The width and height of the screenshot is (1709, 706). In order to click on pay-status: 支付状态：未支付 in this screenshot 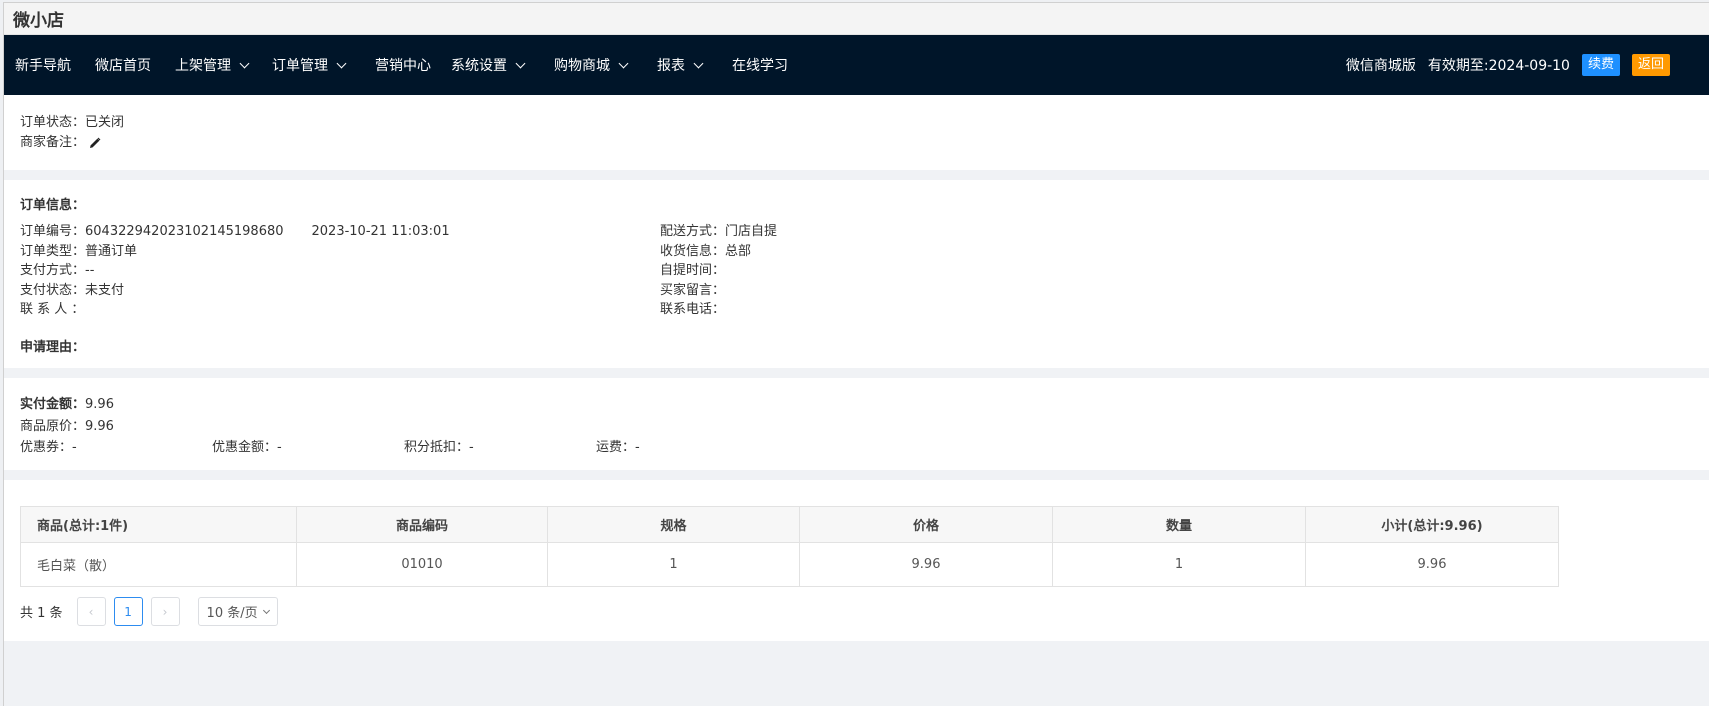, I will do `click(72, 290)`.